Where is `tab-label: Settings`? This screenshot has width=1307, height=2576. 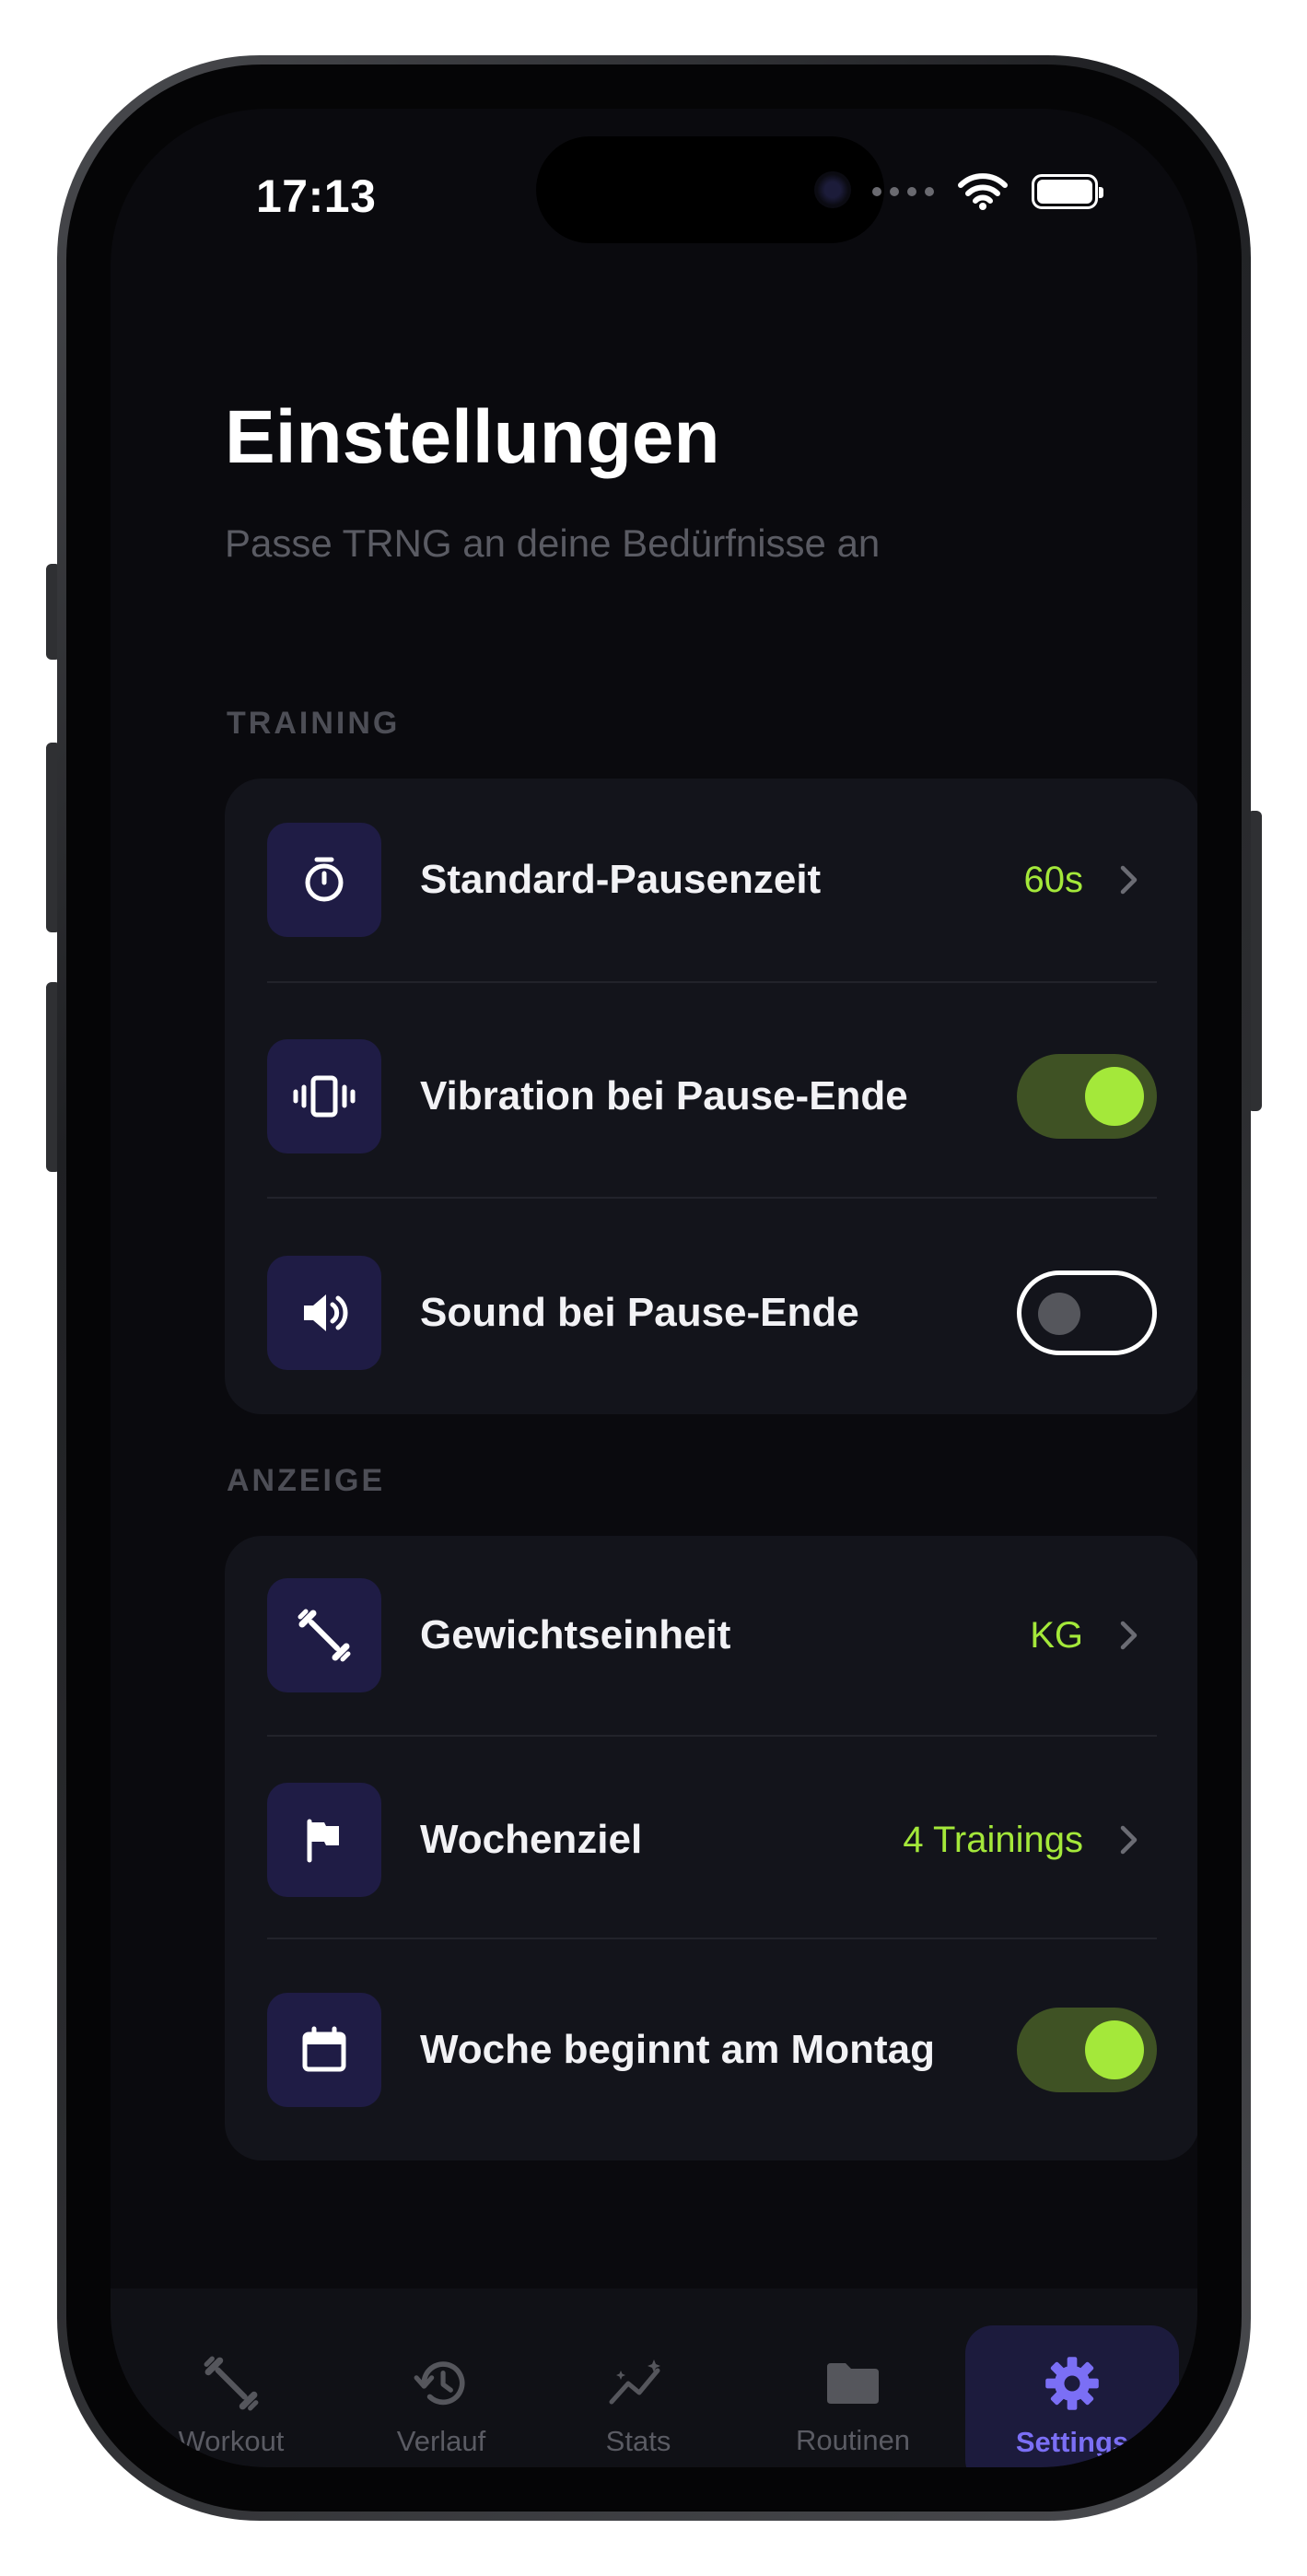 tab-label: Settings is located at coordinates (1072, 2442).